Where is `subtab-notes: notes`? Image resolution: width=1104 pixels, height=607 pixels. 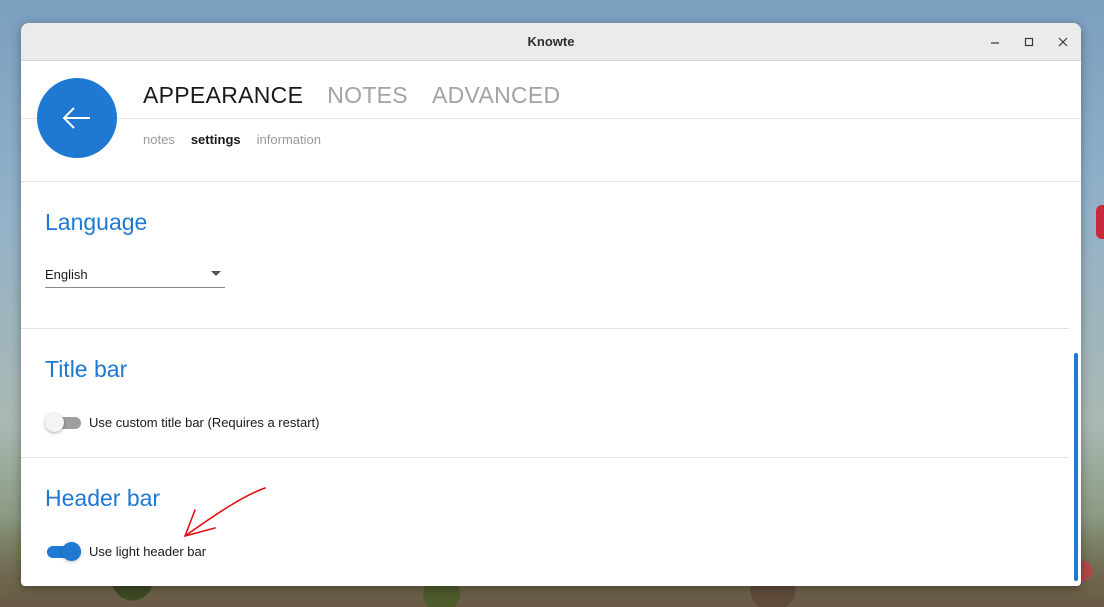
subtab-notes: notes is located at coordinates (159, 139).